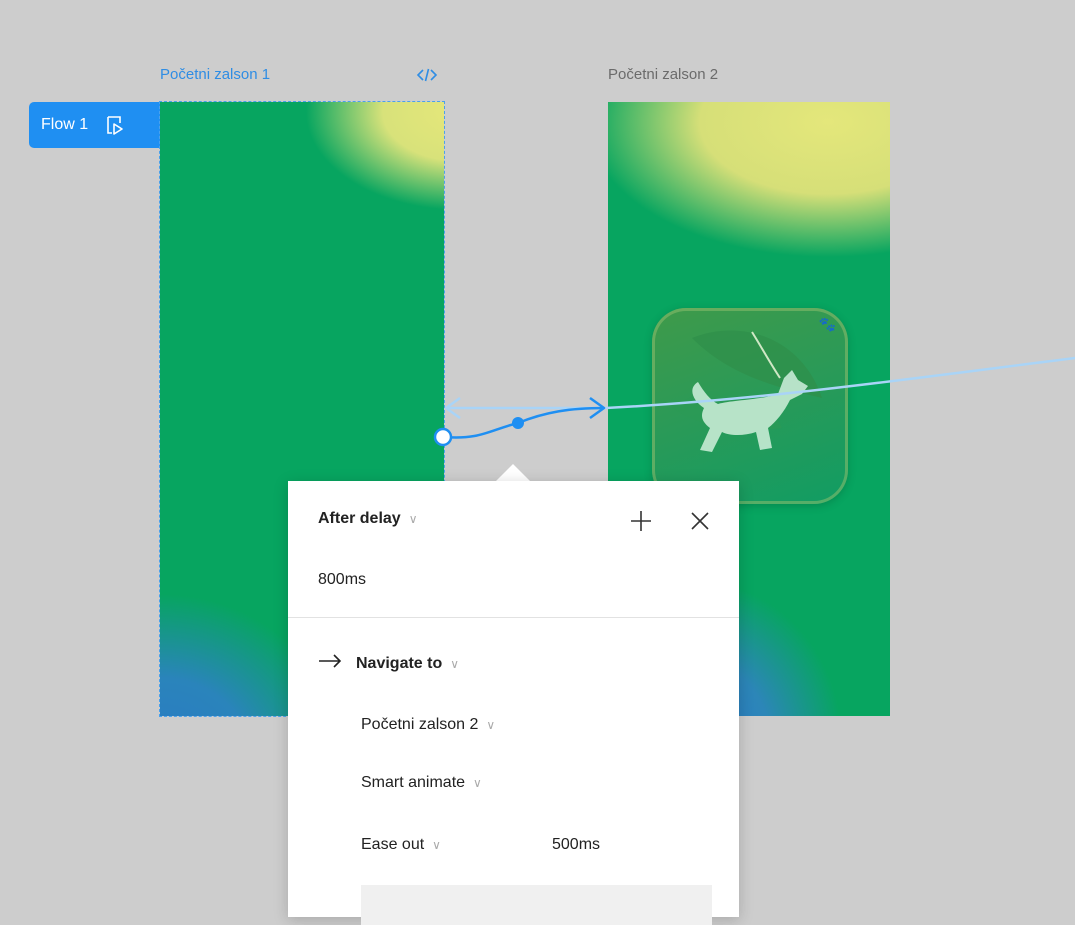 The image size is (1075, 925). Describe the element at coordinates (513, 472) in the screenshot. I see `popup-notch` at that location.